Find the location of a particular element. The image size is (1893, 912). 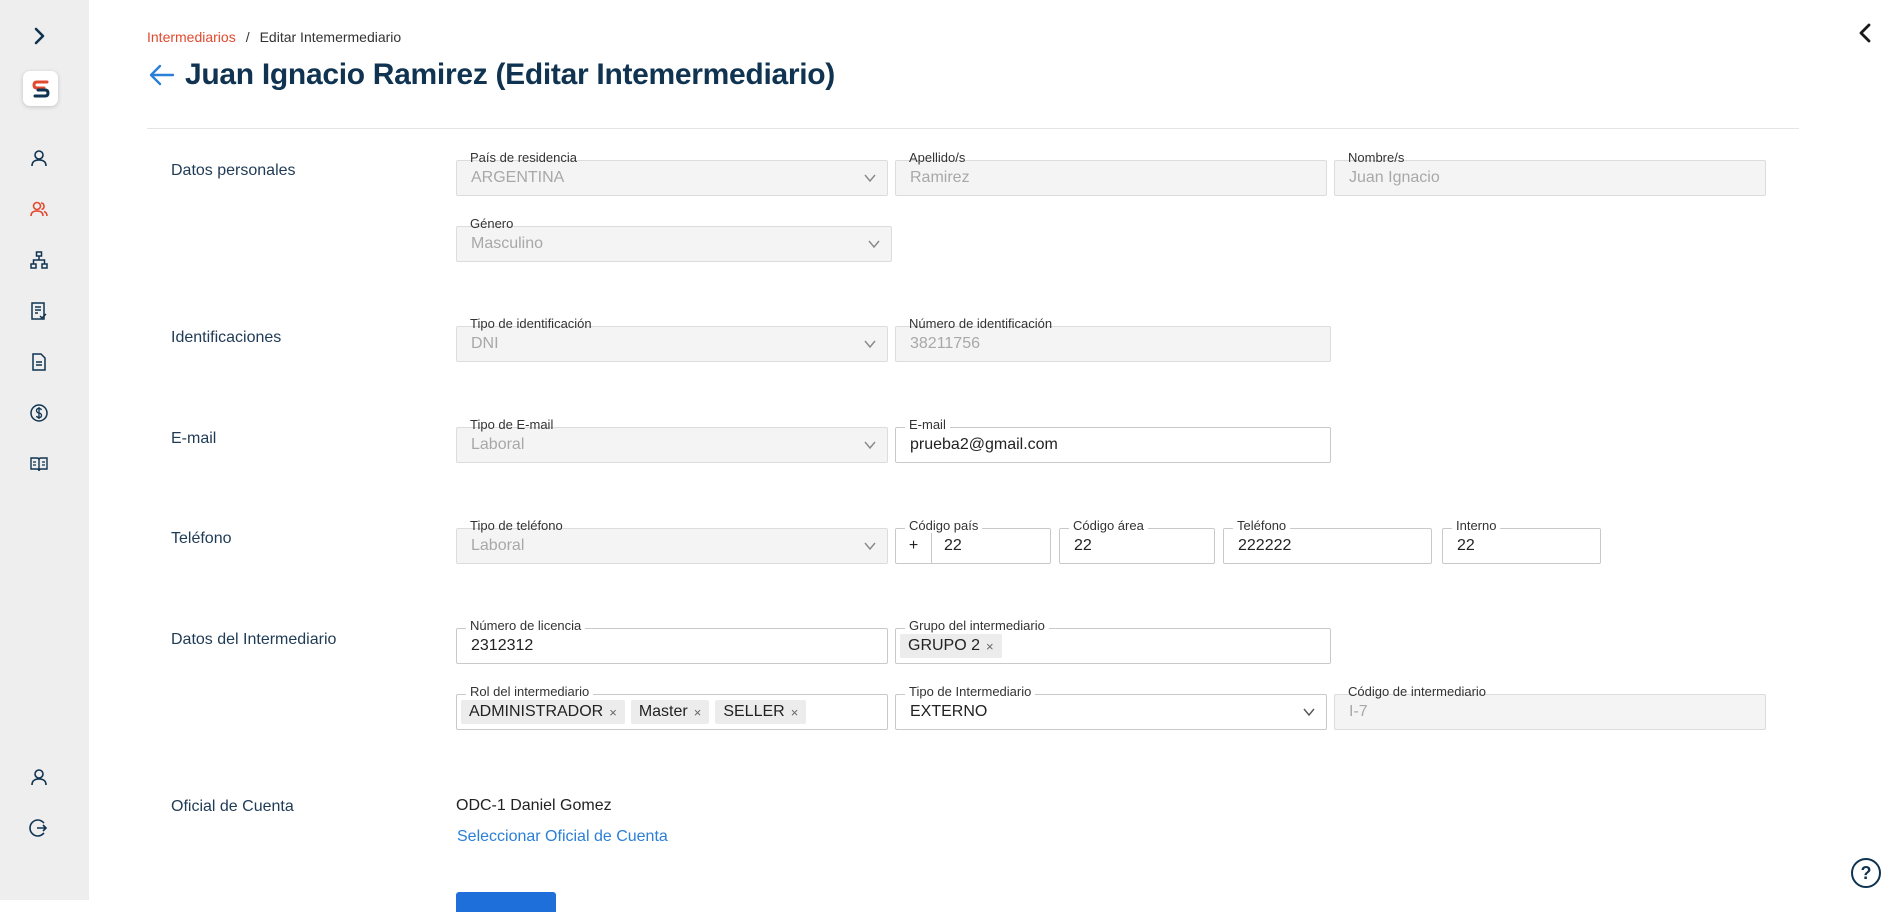

telefono-value: 222222 is located at coordinates (1265, 545).